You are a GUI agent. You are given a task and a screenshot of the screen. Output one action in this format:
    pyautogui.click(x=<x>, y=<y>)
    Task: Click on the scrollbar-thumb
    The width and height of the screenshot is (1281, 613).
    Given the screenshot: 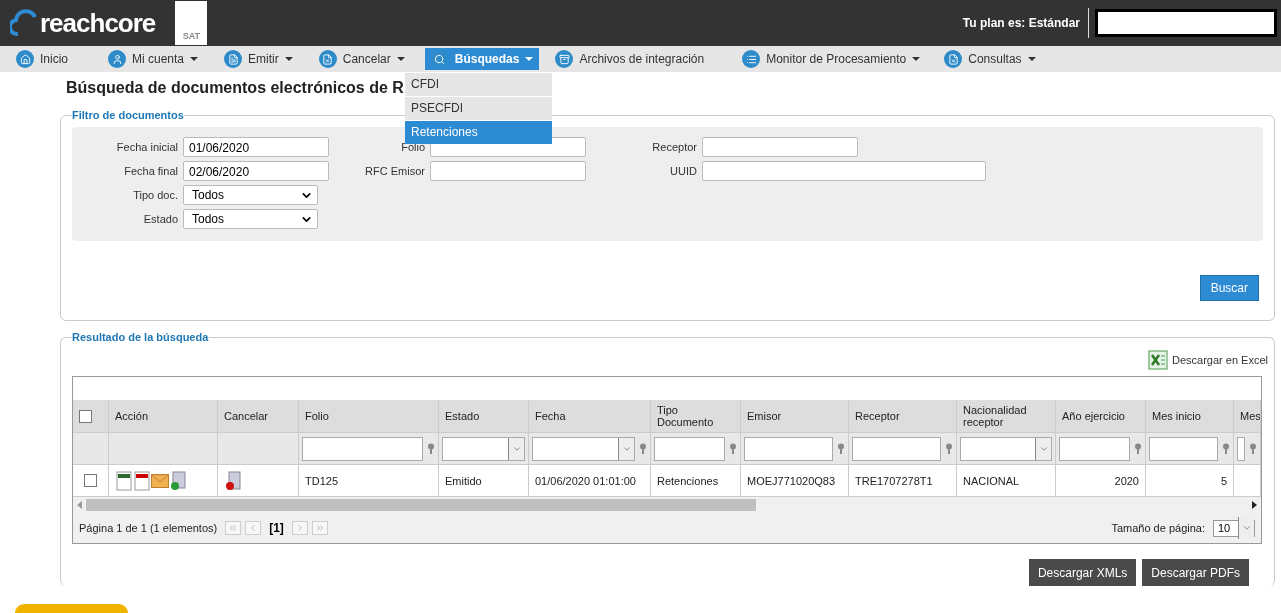 What is the action you would take?
    pyautogui.click(x=421, y=505)
    